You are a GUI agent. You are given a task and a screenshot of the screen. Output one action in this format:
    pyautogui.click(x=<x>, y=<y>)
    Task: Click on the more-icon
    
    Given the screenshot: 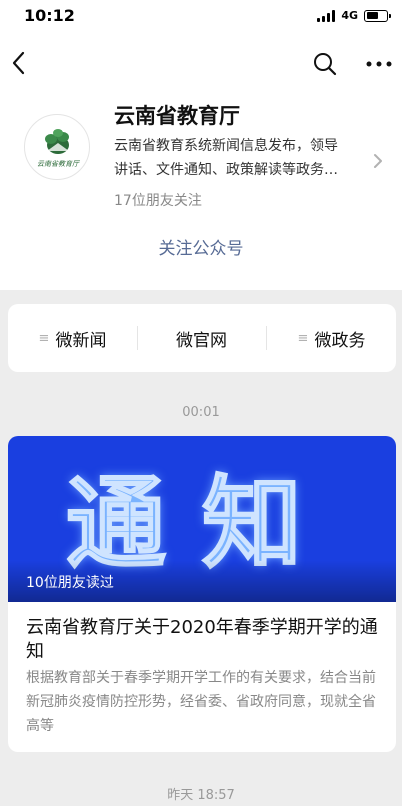 What is the action you would take?
    pyautogui.click(x=379, y=64)
    